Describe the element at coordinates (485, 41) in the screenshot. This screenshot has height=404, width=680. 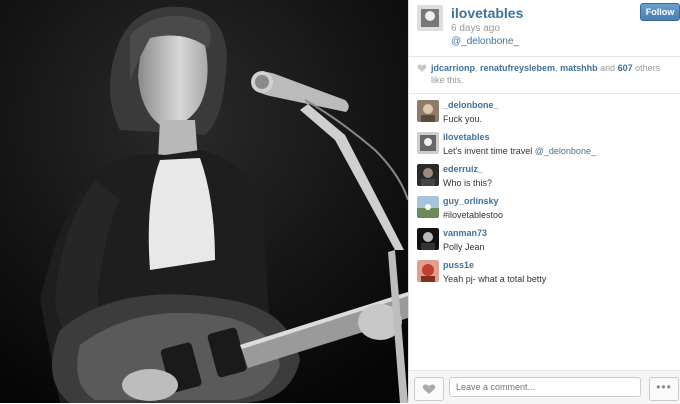
I see `tagged-user-link: @_delonbone_` at that location.